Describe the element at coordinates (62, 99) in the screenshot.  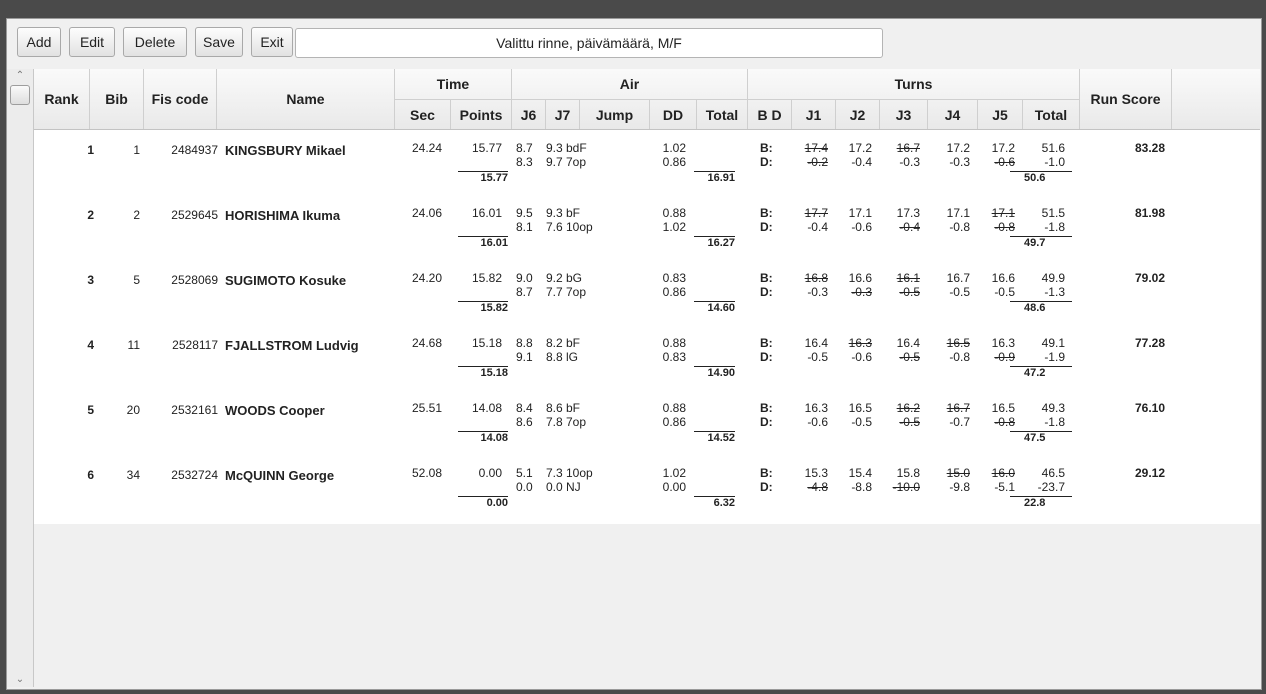
I see `header-rank: Rank` at that location.